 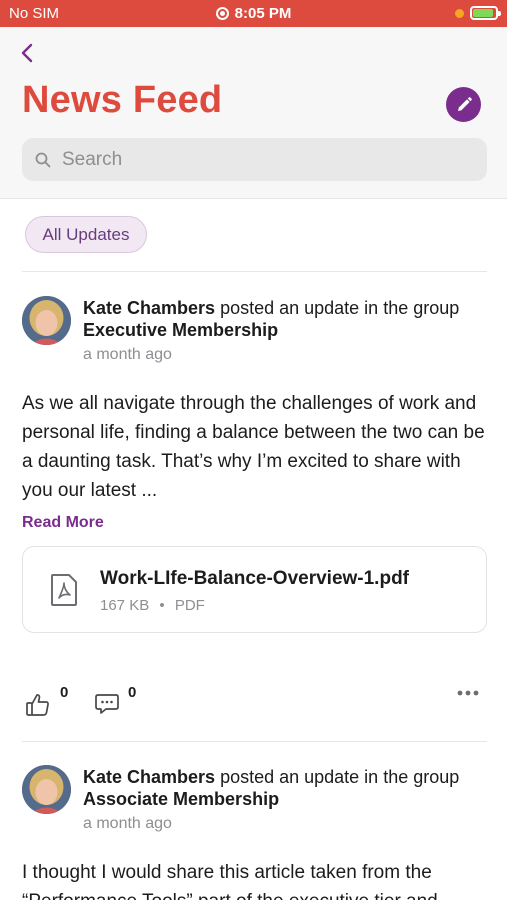 What do you see at coordinates (107, 704) in the screenshot?
I see `comment-icon` at bounding box center [107, 704].